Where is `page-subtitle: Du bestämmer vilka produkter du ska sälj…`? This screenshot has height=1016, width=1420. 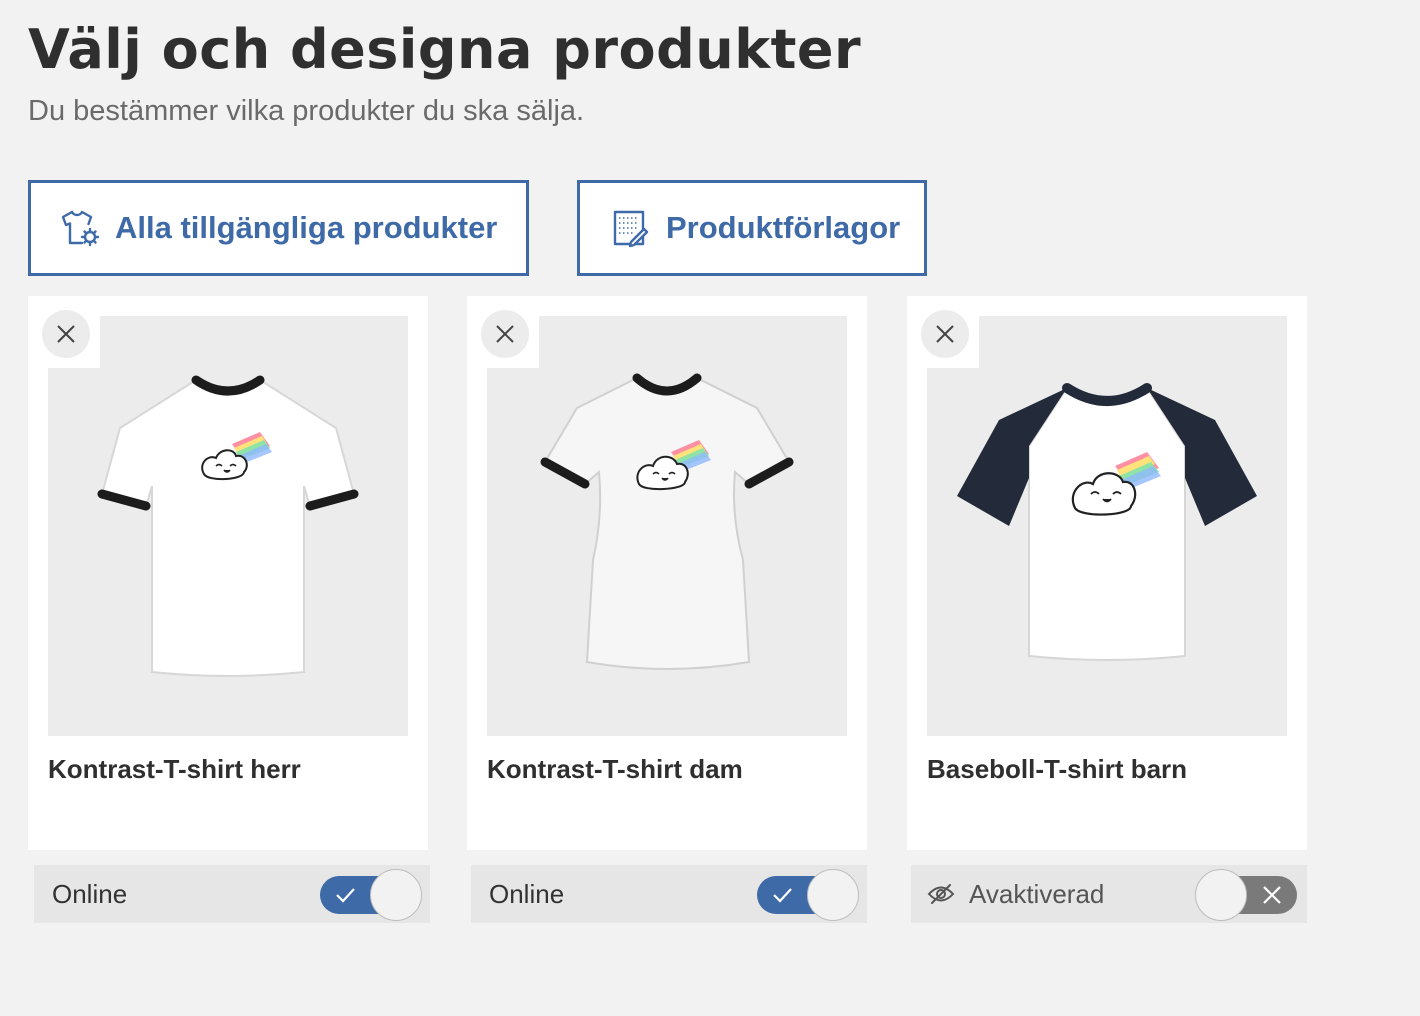 page-subtitle: Du bestämmer vilka produkter du ska sälj… is located at coordinates (306, 111).